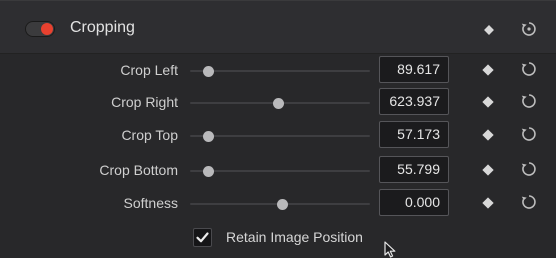  I want to click on softness-slider, so click(280, 204).